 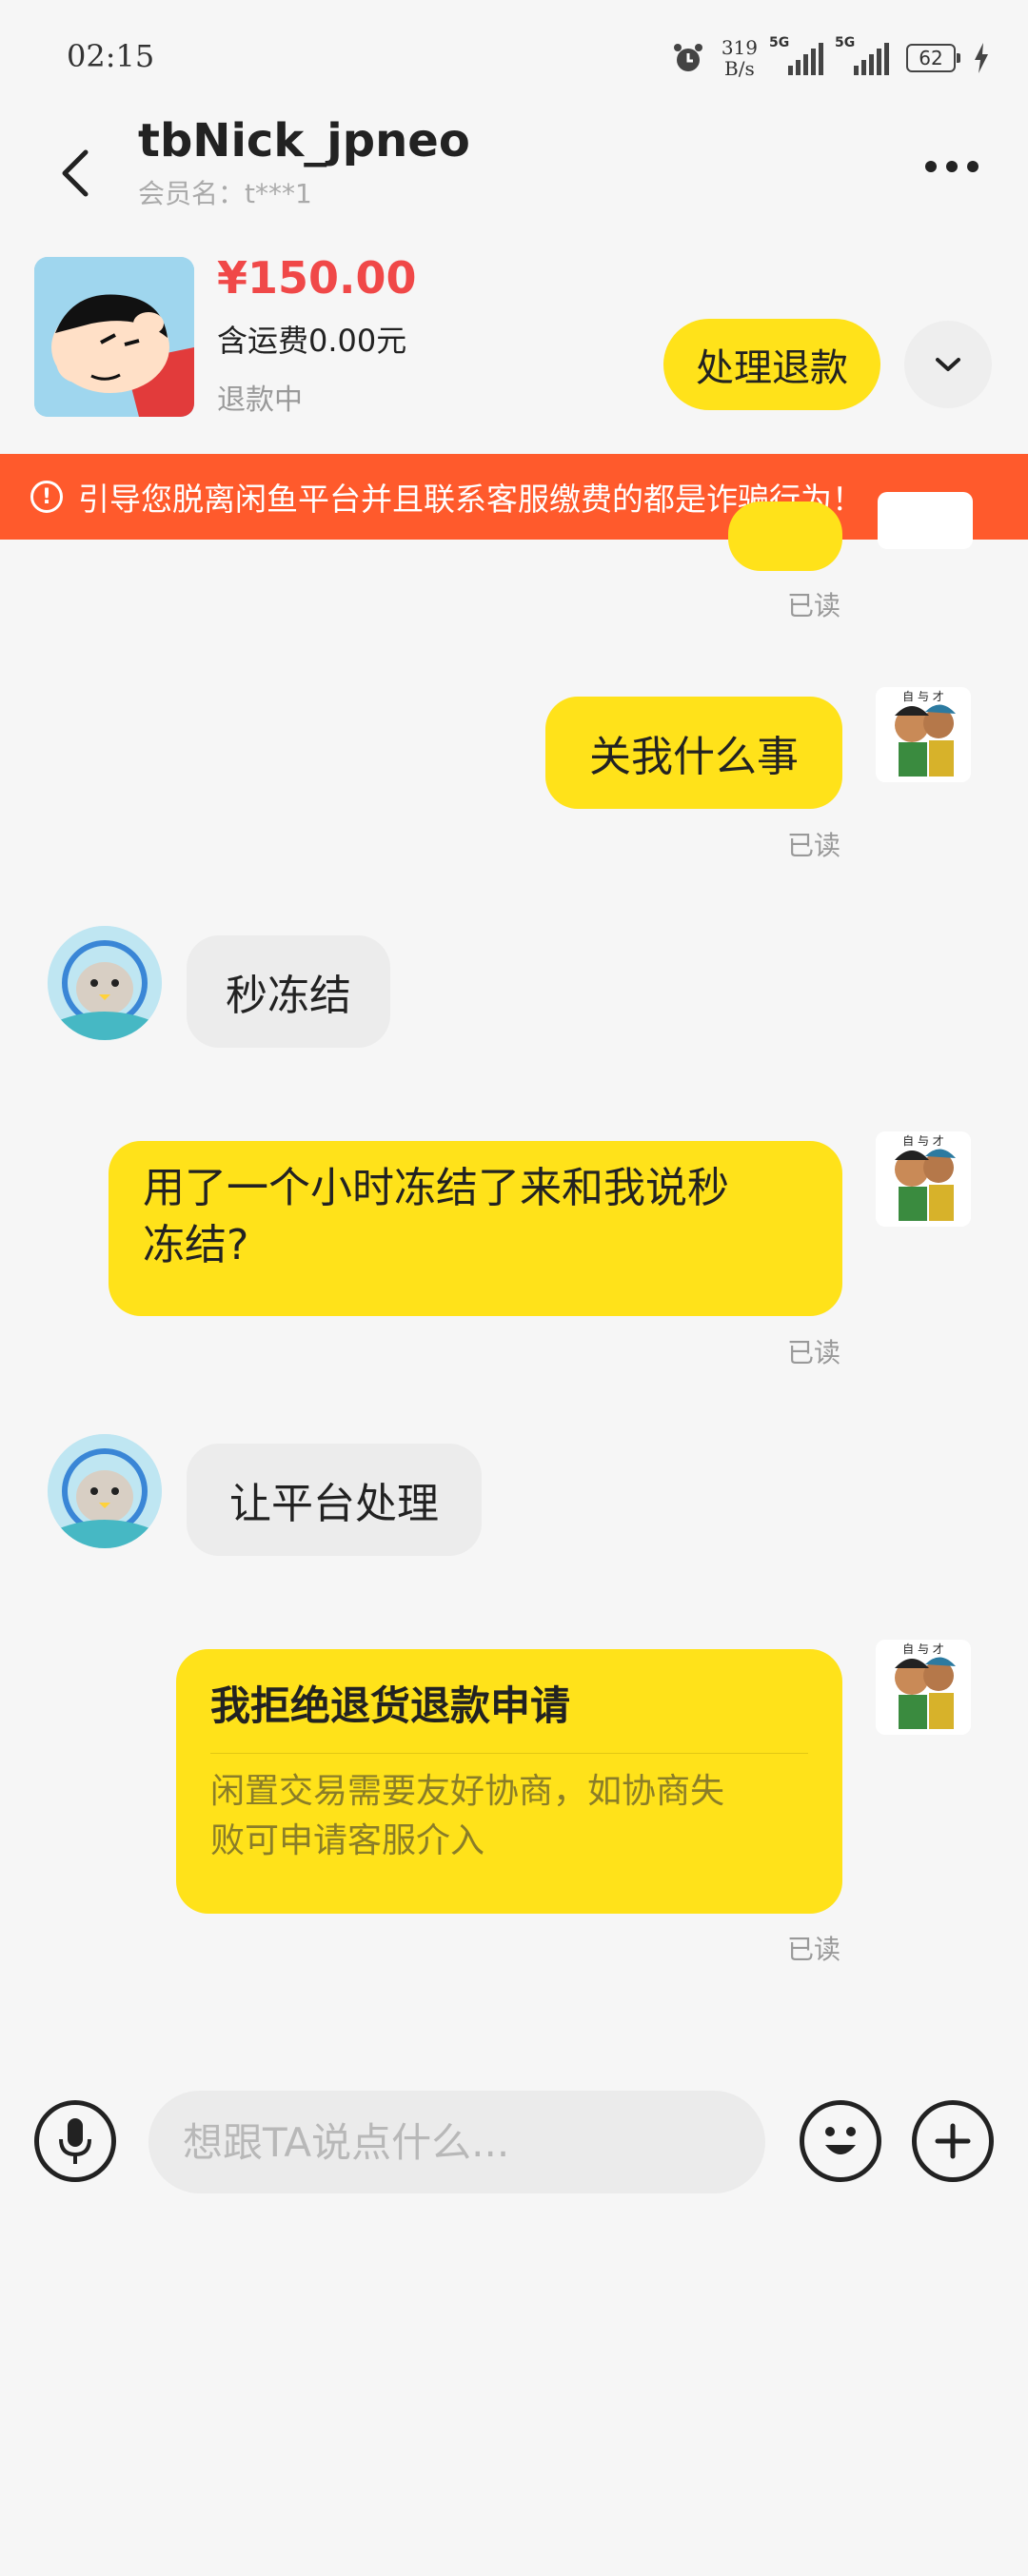 I want to click on battery-icon: 62, so click(x=933, y=58).